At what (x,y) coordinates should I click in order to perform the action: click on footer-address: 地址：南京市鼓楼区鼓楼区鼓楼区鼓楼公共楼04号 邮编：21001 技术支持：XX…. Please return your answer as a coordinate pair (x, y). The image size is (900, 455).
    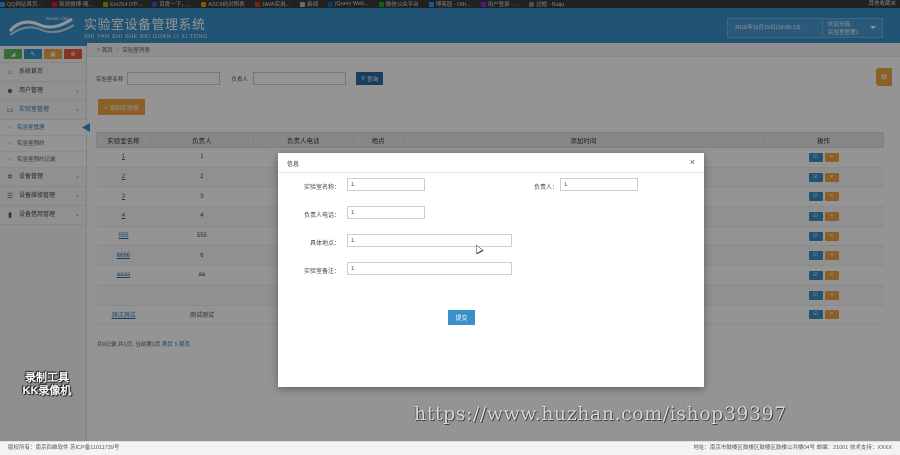
    Looking at the image, I should click on (792, 448).